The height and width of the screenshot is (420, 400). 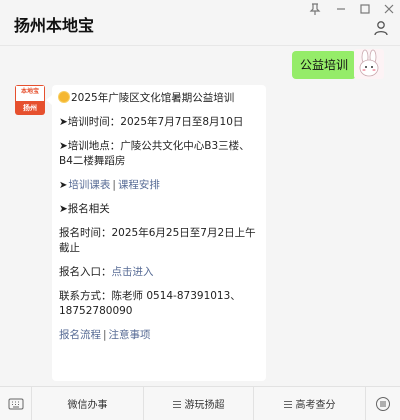 What do you see at coordinates (139, 185) in the screenshot?
I see `link-course-arrangement: 课程安排` at bounding box center [139, 185].